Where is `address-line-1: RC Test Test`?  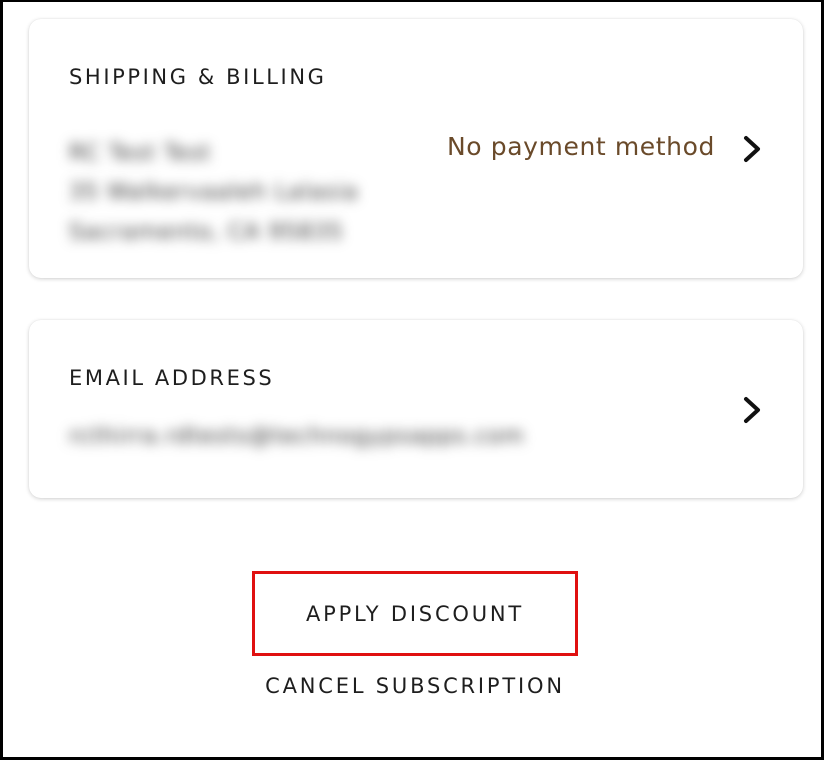 address-line-1: RC Test Test is located at coordinates (140, 153).